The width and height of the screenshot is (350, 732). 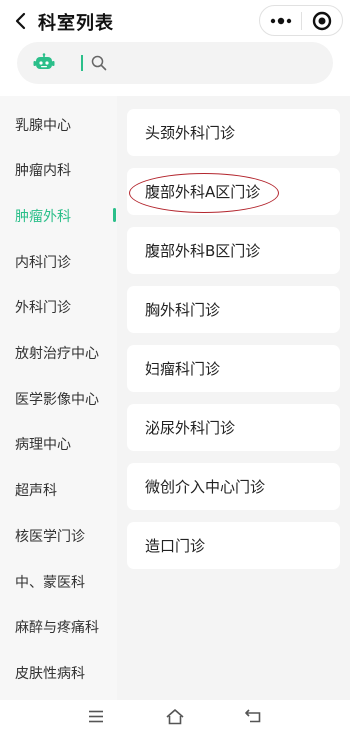 What do you see at coordinates (50, 582) in the screenshot?
I see `sidebar-item-chinese-mongolian-medicine: 中、蒙医科` at bounding box center [50, 582].